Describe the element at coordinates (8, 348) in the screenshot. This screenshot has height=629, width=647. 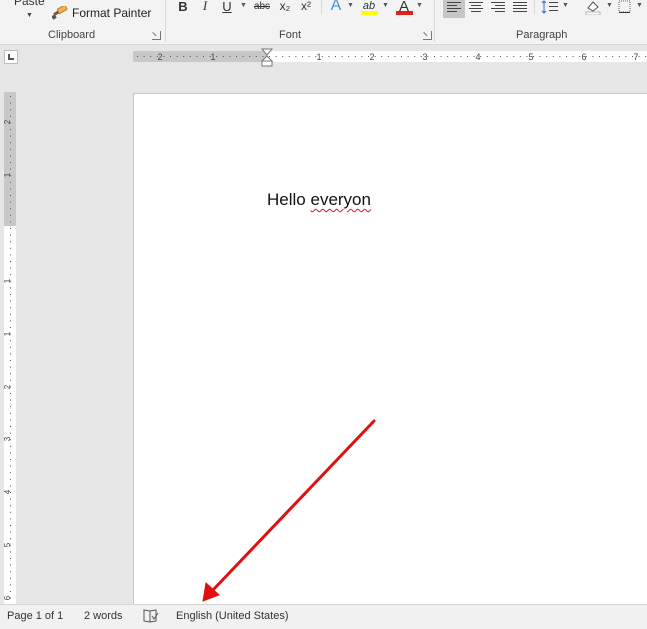
I see `vertical-ruler-scale: 2 1 1 1 2 3 4 5 6` at that location.